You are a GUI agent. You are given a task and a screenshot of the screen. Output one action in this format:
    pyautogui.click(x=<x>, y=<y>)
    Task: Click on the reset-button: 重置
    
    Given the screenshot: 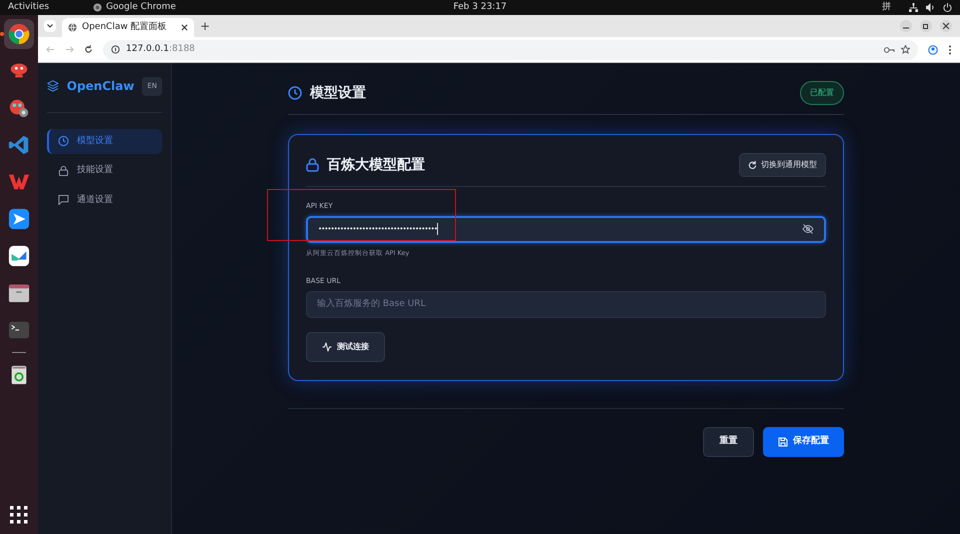 What is the action you would take?
    pyautogui.click(x=728, y=441)
    